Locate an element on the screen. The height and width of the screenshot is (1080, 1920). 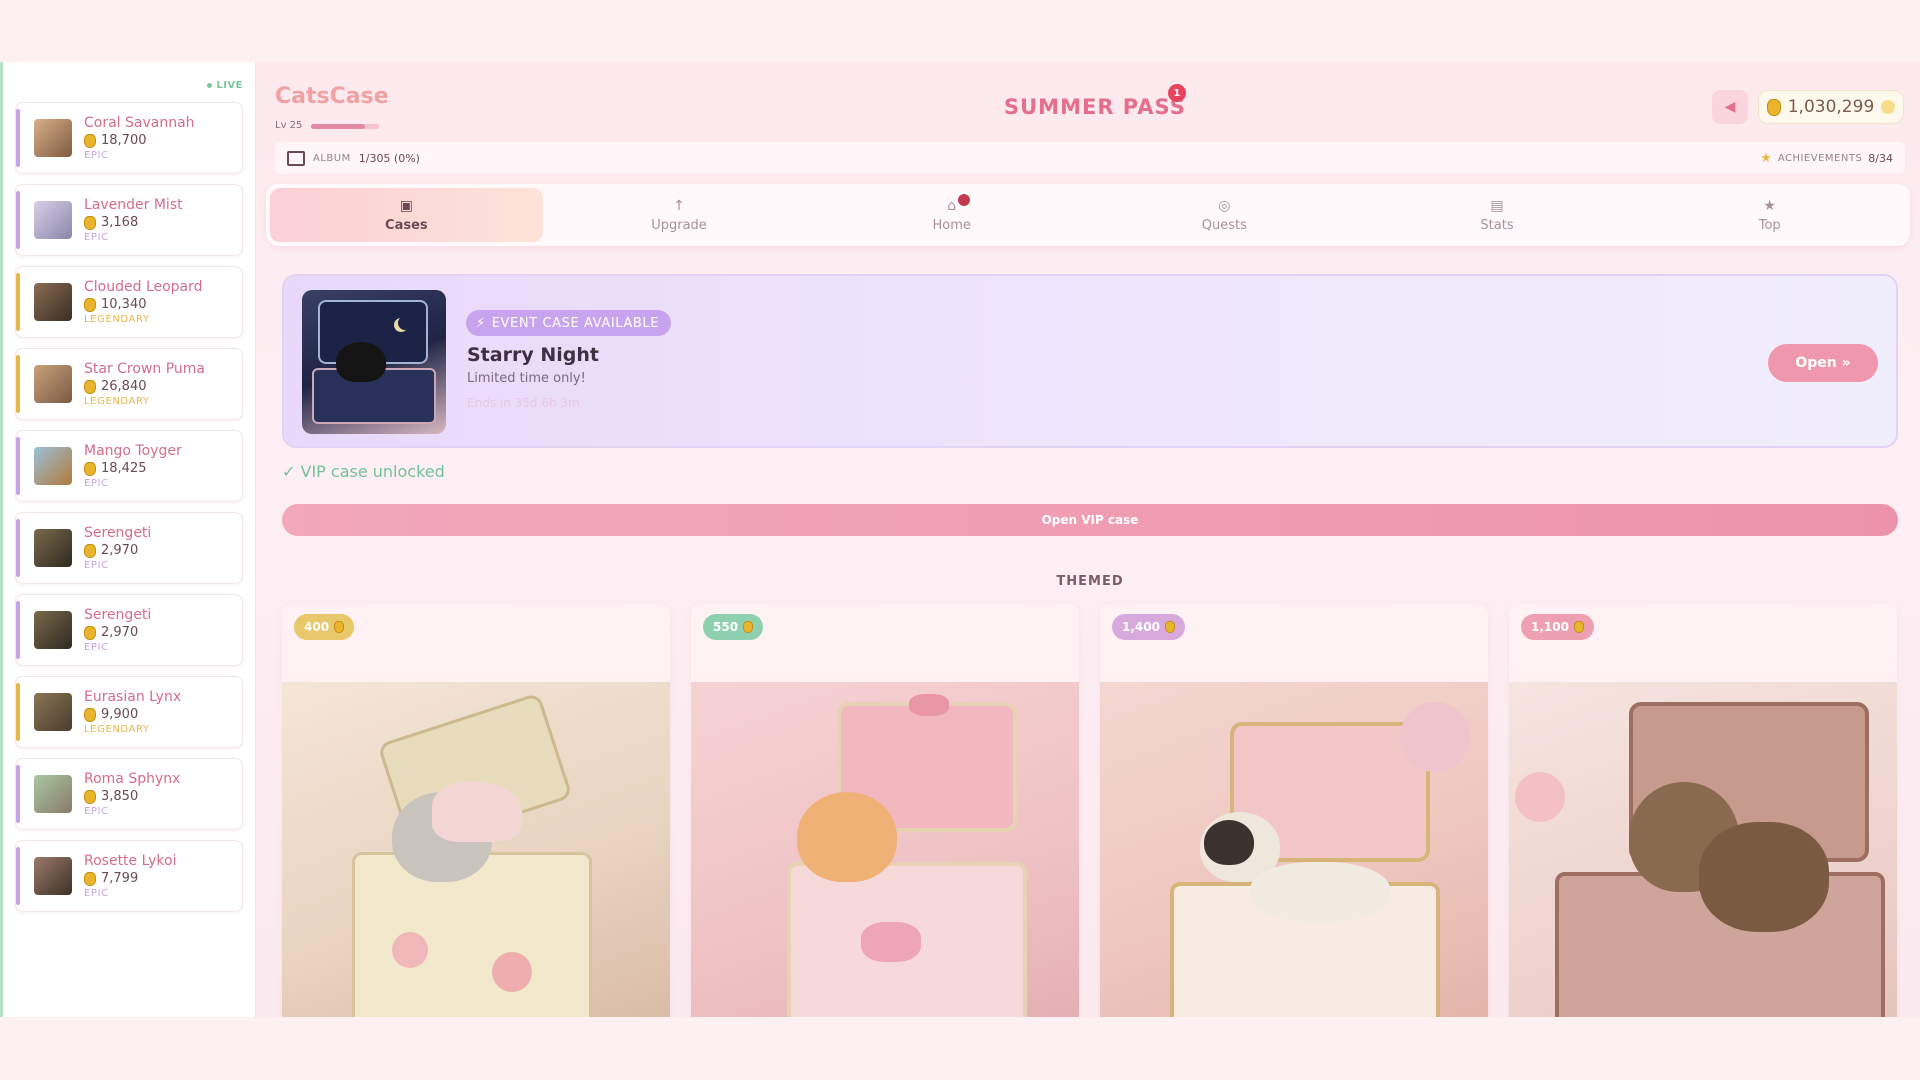
feed-item-price: 18,700 is located at coordinates (139, 140).